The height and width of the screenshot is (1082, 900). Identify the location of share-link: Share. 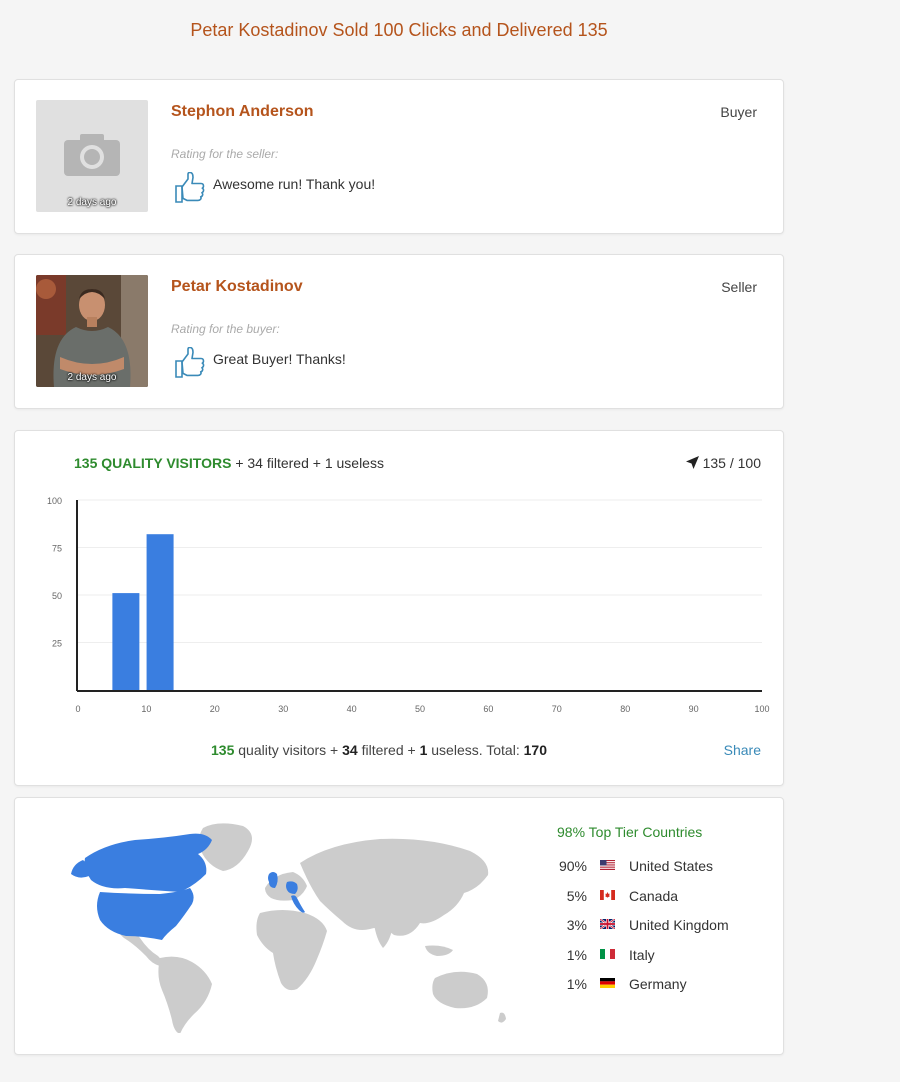
(742, 750).